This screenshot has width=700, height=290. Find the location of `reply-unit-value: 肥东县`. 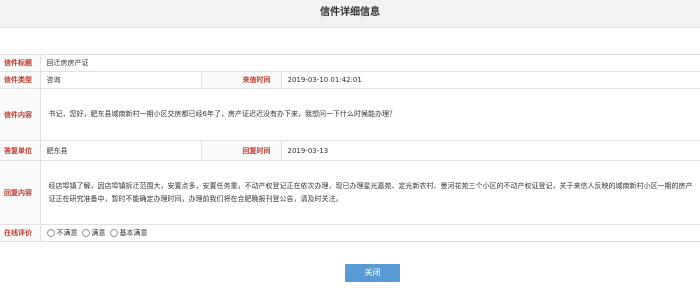

reply-unit-value: 肥东县 is located at coordinates (120, 150).